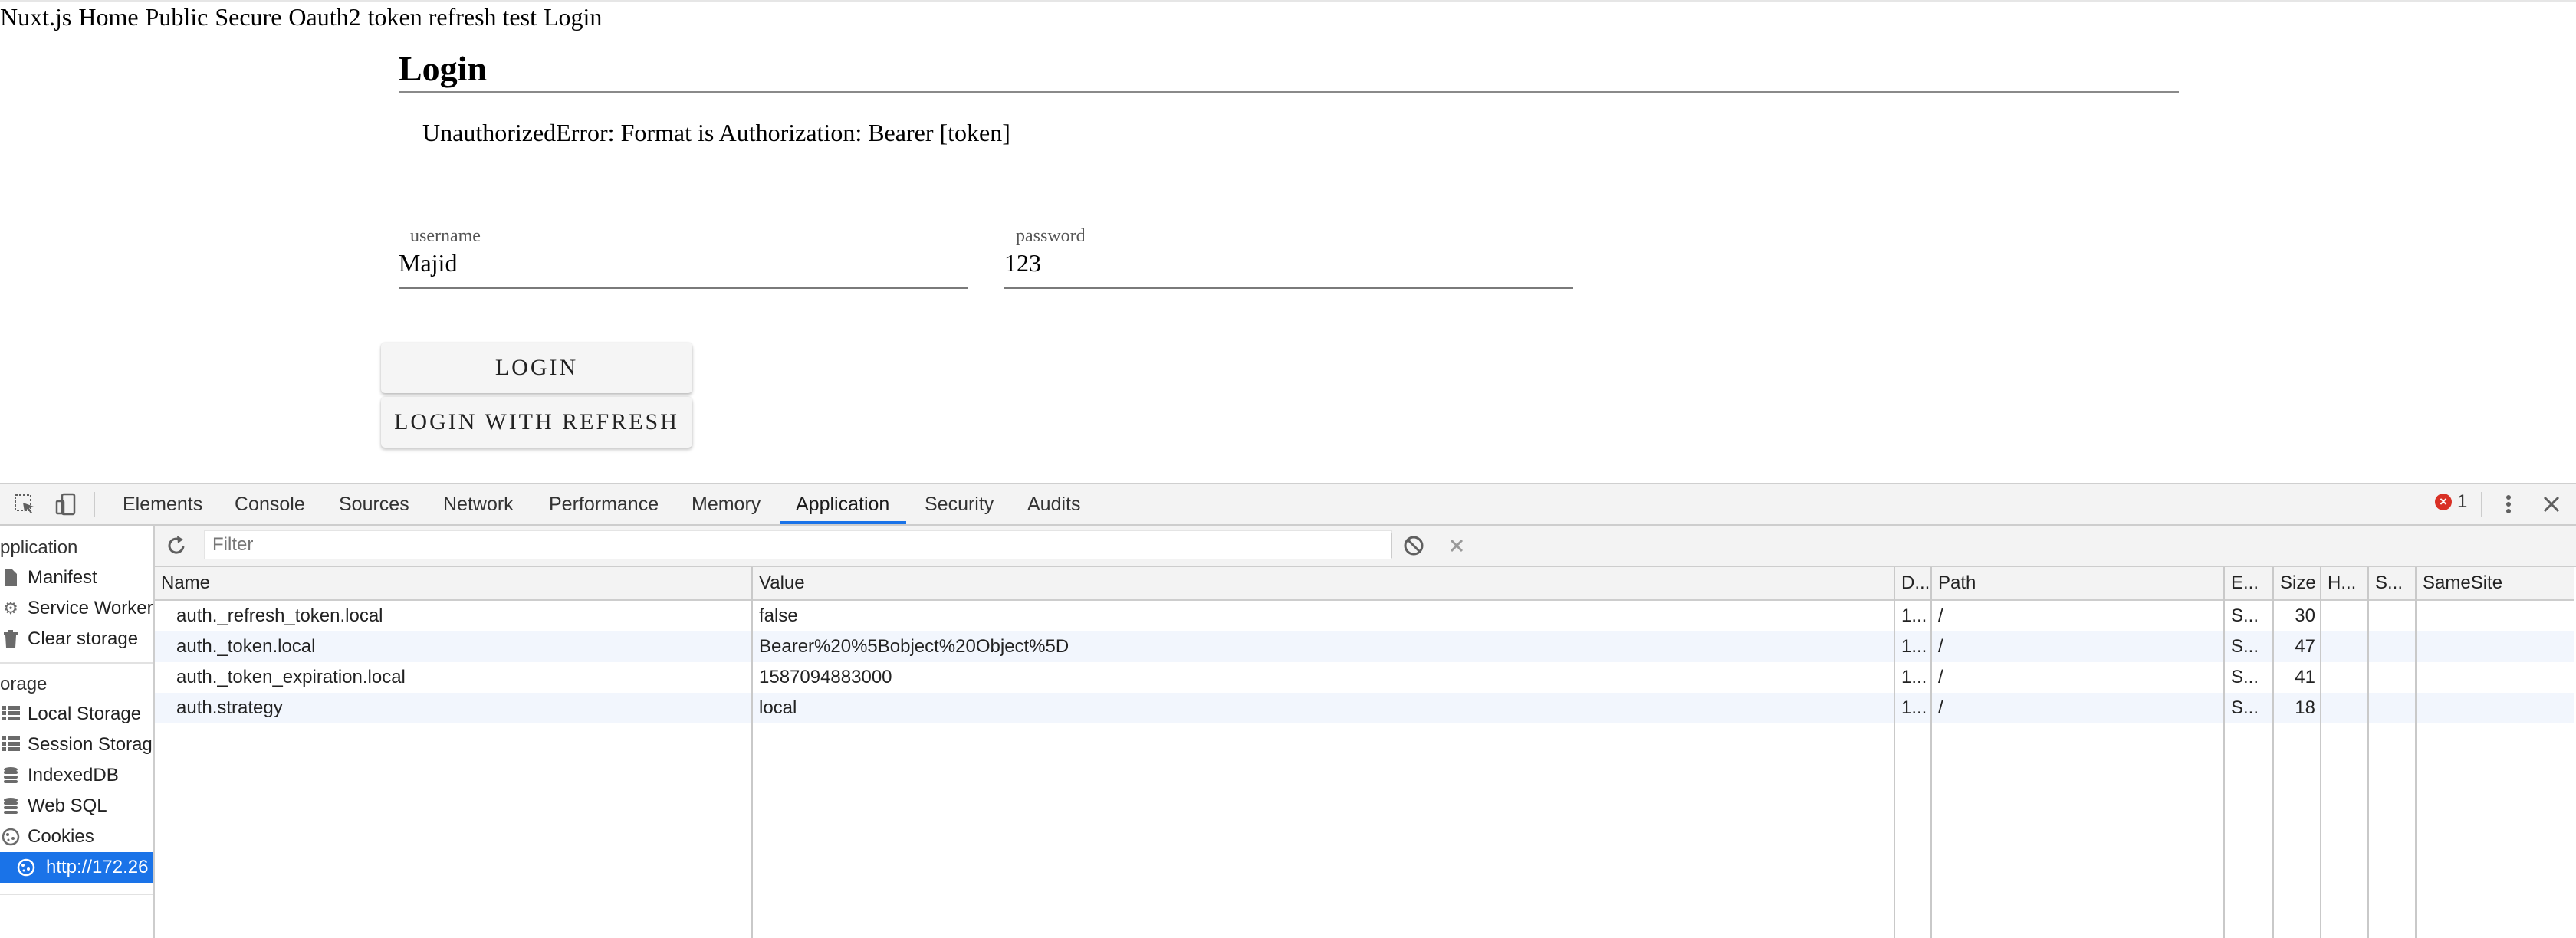  Describe the element at coordinates (98, 867) in the screenshot. I see `sidebar-item-label: http://172.26` at that location.